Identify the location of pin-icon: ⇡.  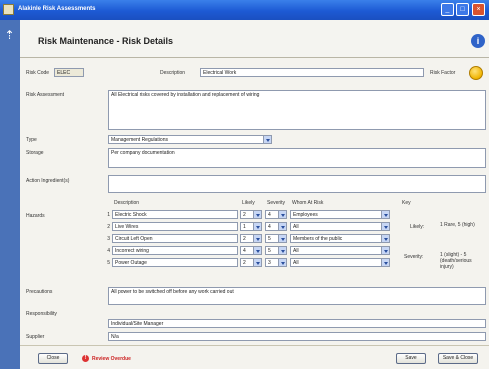
(9, 40).